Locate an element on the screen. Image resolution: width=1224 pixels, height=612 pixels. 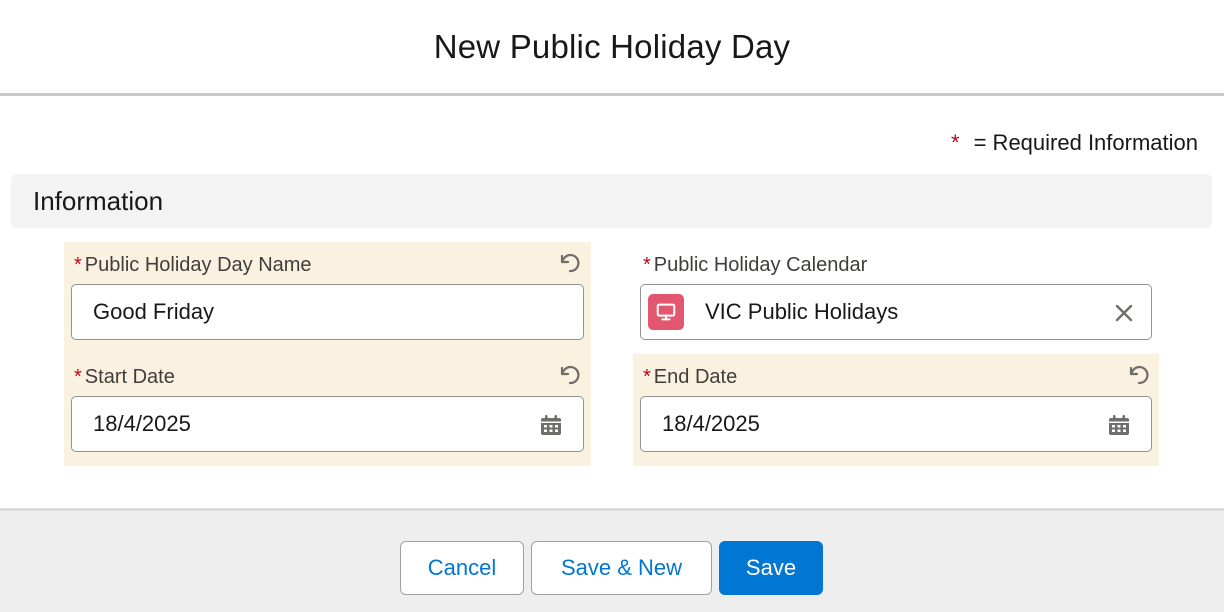
field-label: * Start Date is located at coordinates (124, 377).